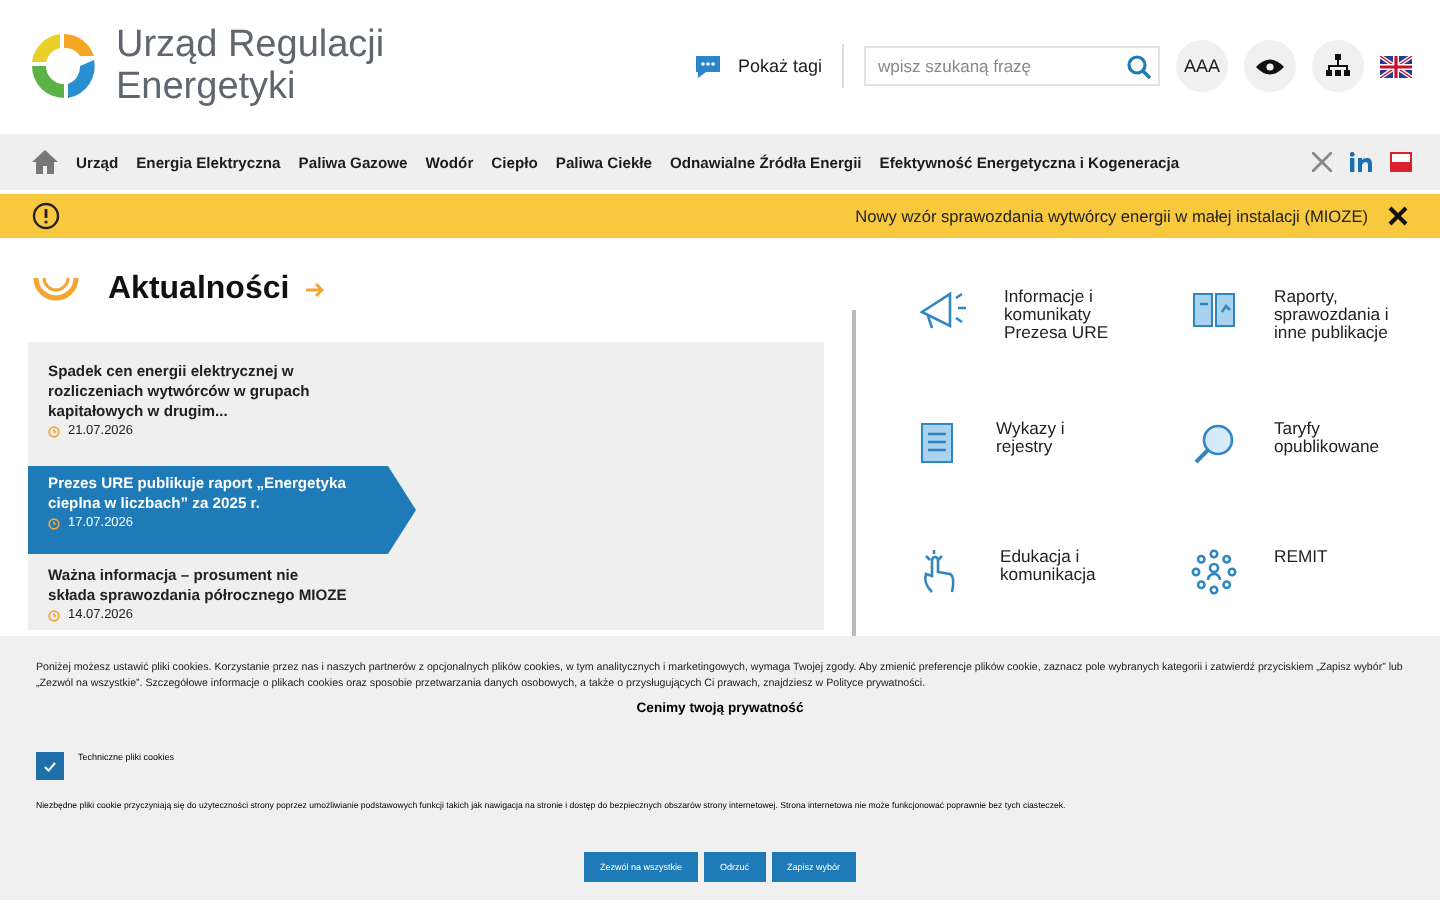  Describe the element at coordinates (1202, 66) in the screenshot. I see `font-size-button: AAA` at that location.